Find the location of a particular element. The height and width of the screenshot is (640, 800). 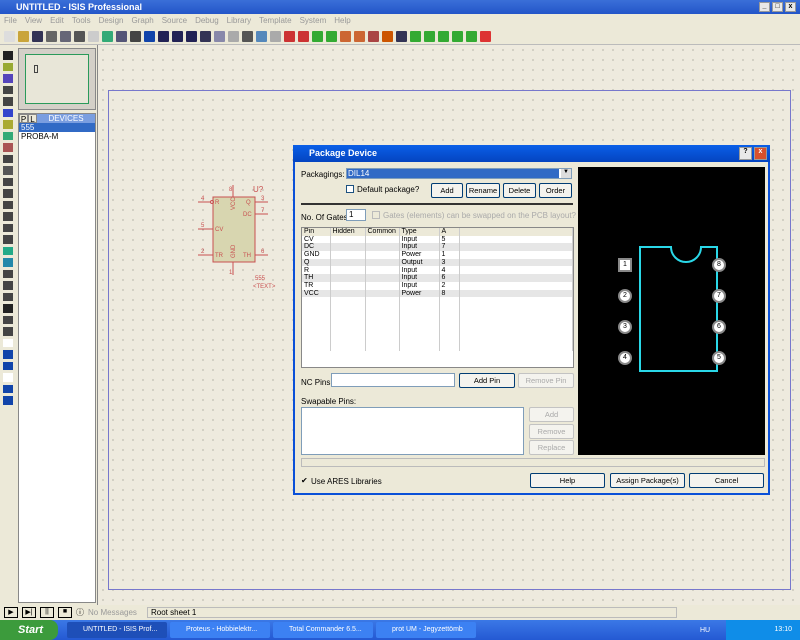

device-item: PROBA-M is located at coordinates (57, 136).